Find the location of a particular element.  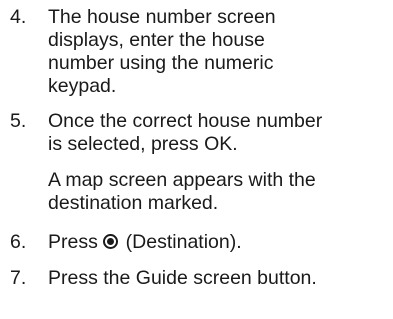

step-number: 6. is located at coordinates (18, 242).